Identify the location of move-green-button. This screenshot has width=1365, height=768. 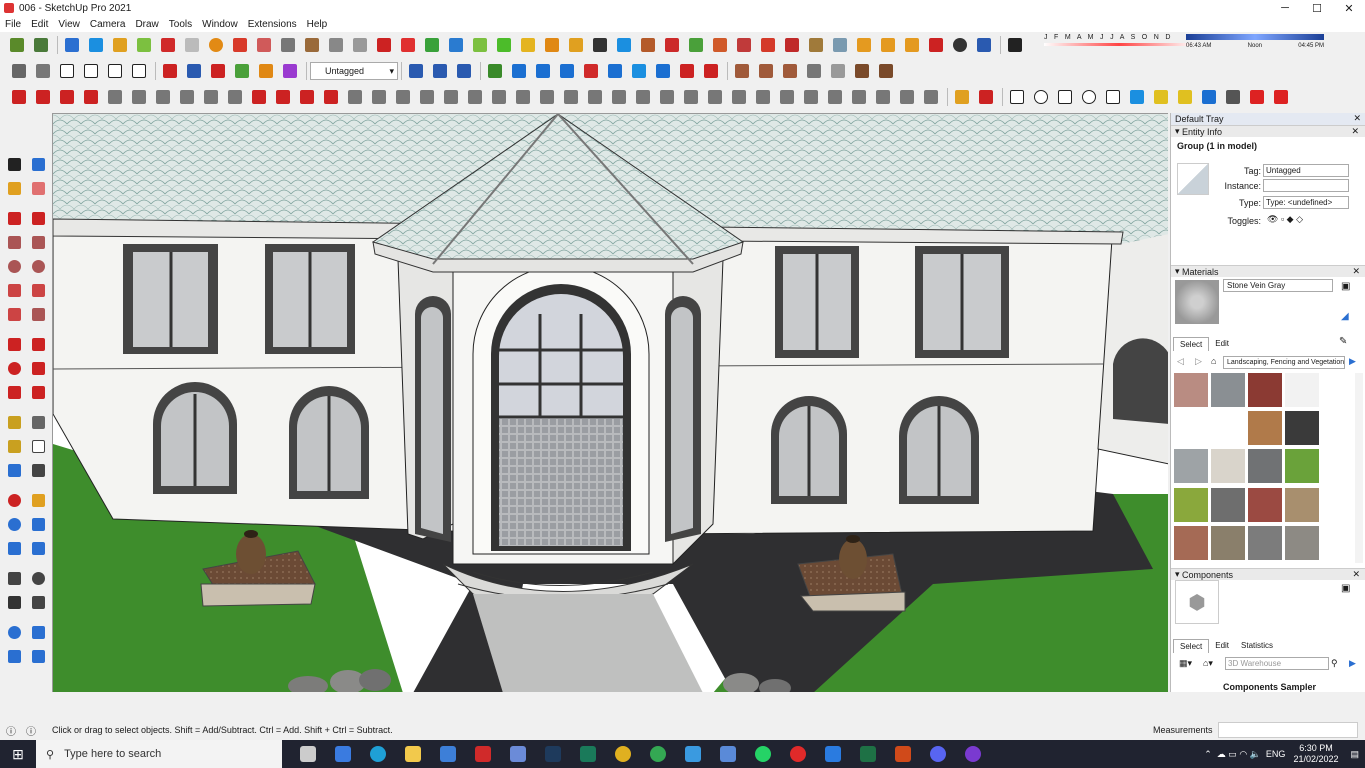
(432, 45).